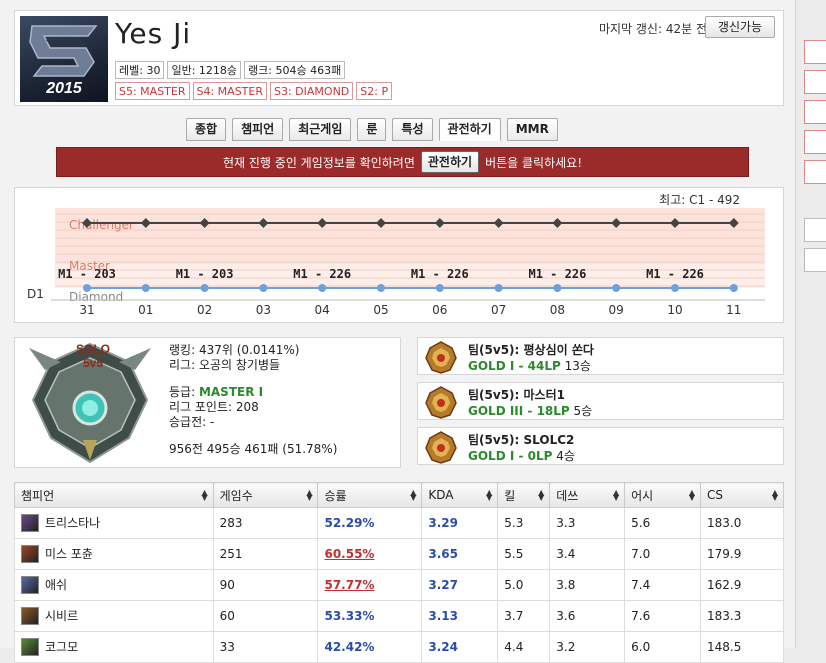 The width and height of the screenshot is (826, 663). What do you see at coordinates (265, 616) in the screenshot?
I see `games-cell: 60` at bounding box center [265, 616].